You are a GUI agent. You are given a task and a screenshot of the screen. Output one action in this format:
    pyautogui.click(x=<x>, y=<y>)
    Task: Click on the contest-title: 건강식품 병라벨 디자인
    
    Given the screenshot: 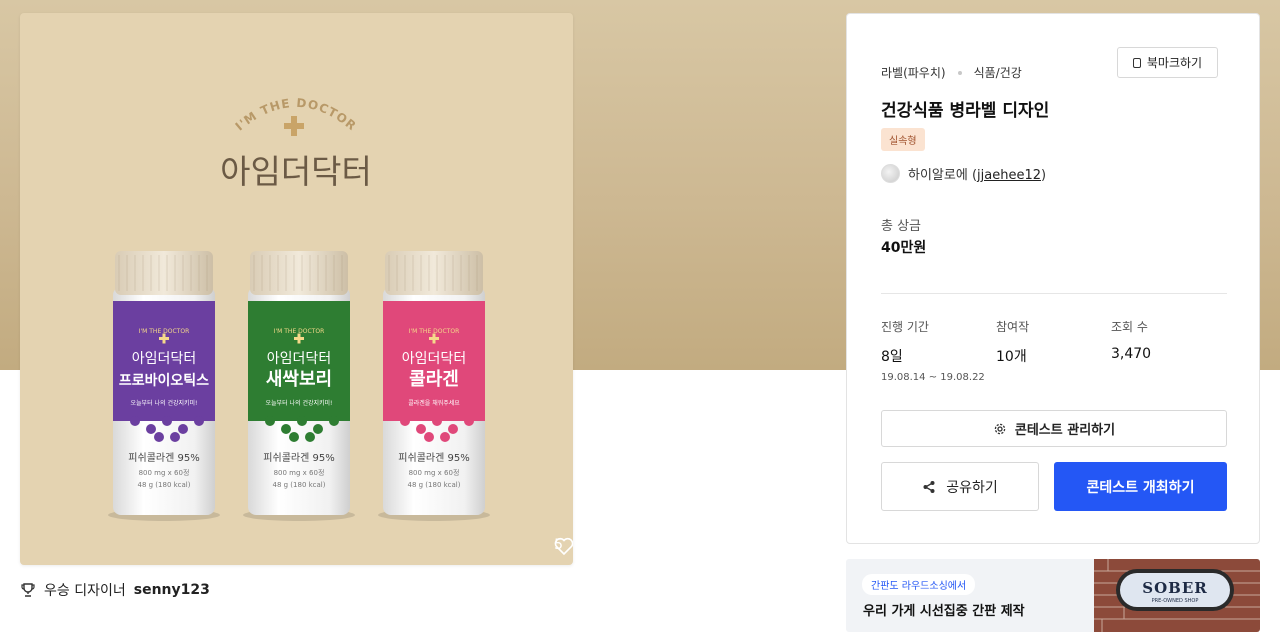 What is the action you would take?
    pyautogui.click(x=965, y=111)
    